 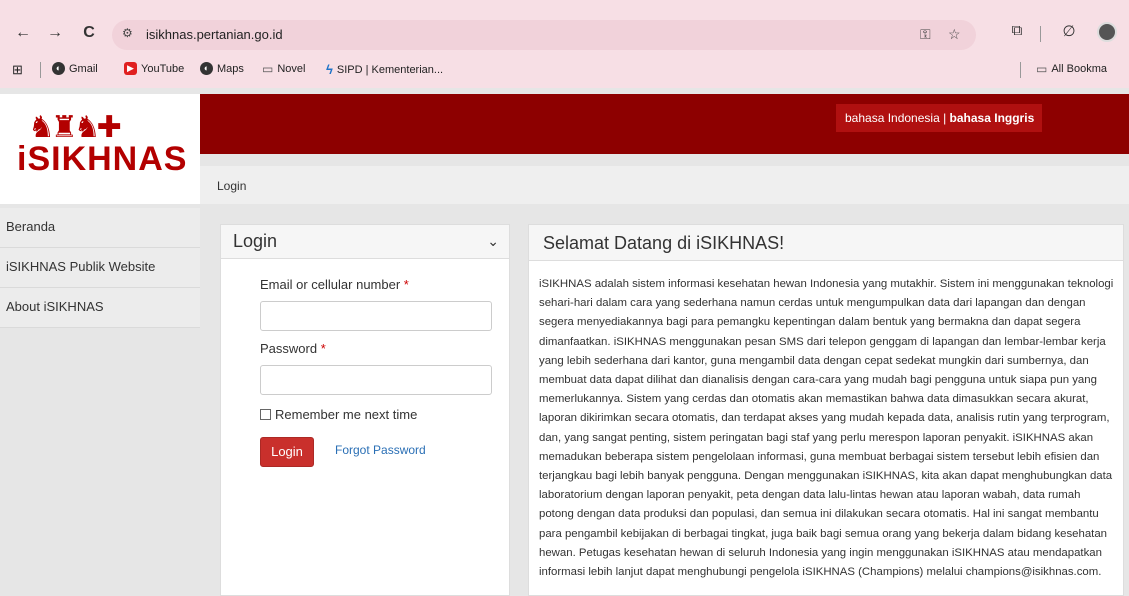 I want to click on email-label-text: Email or cellular number, so click(x=330, y=284).